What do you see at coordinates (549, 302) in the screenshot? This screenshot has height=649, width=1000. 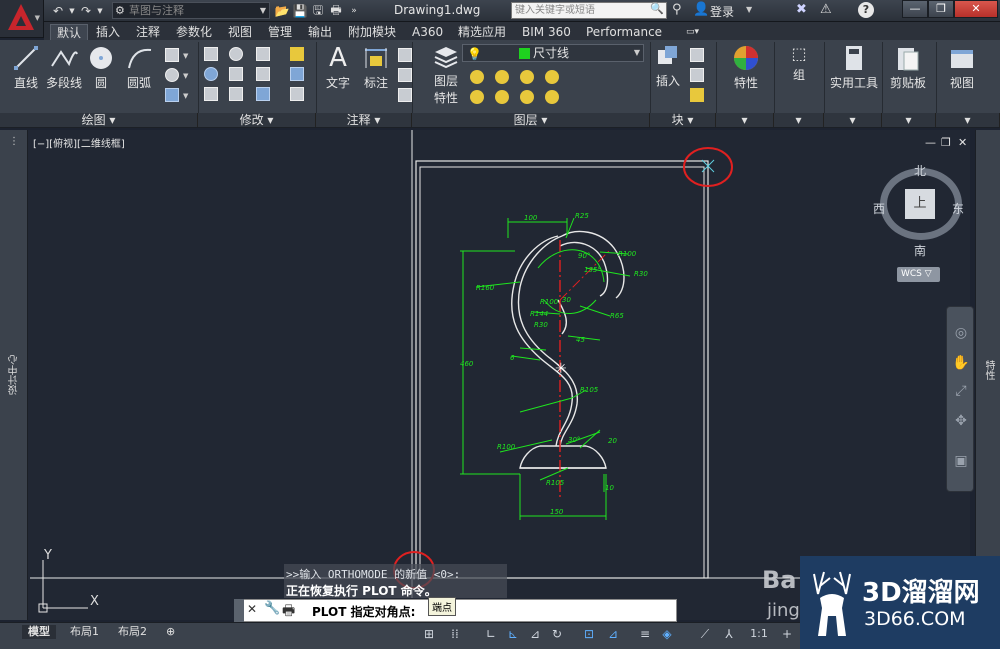 I see `dim-r100-mid: R100` at bounding box center [549, 302].